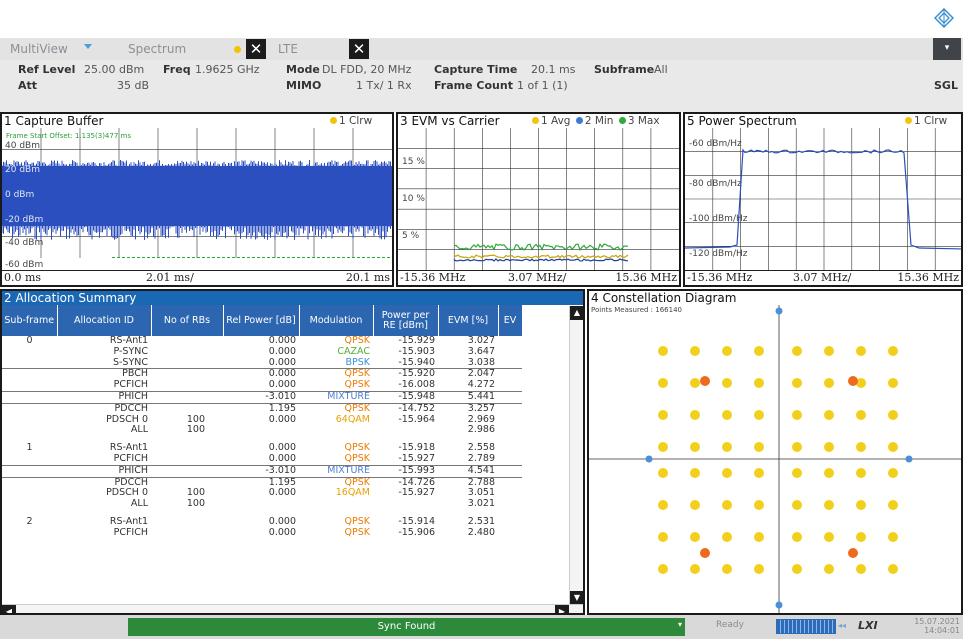 This screenshot has width=963, height=639. What do you see at coordinates (359, 49) in the screenshot?
I see `close-lte-tab-button: ✕` at bounding box center [359, 49].